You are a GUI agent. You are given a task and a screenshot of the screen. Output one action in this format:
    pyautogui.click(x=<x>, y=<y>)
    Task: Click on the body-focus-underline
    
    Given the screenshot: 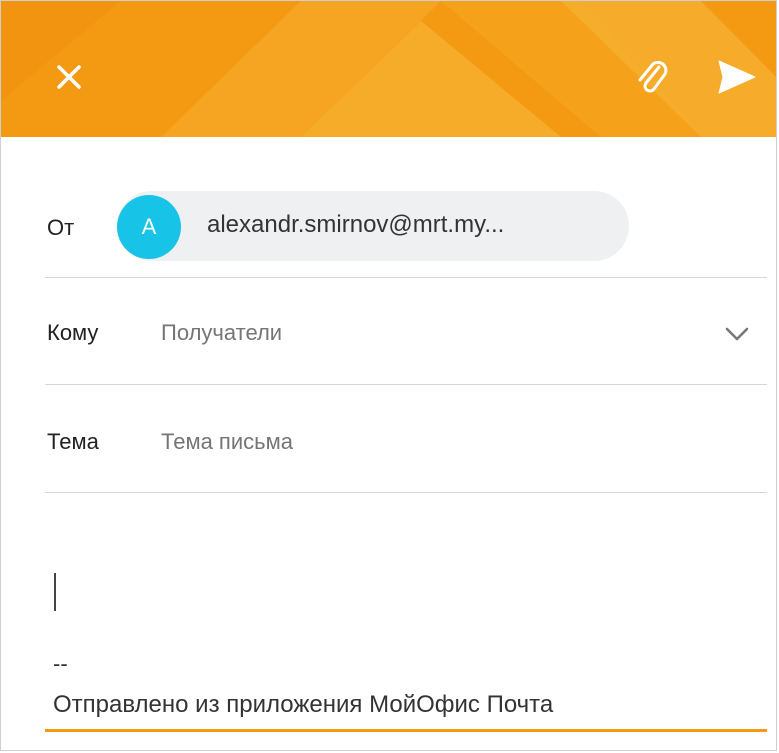 What is the action you would take?
    pyautogui.click(x=406, y=730)
    